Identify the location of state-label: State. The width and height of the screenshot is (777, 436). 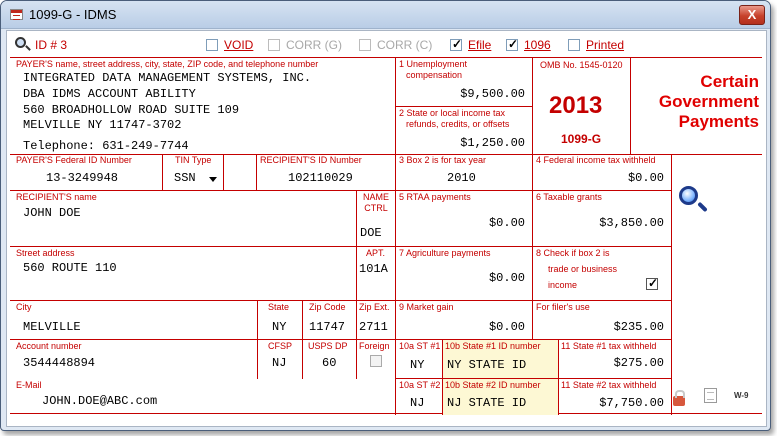
(279, 307).